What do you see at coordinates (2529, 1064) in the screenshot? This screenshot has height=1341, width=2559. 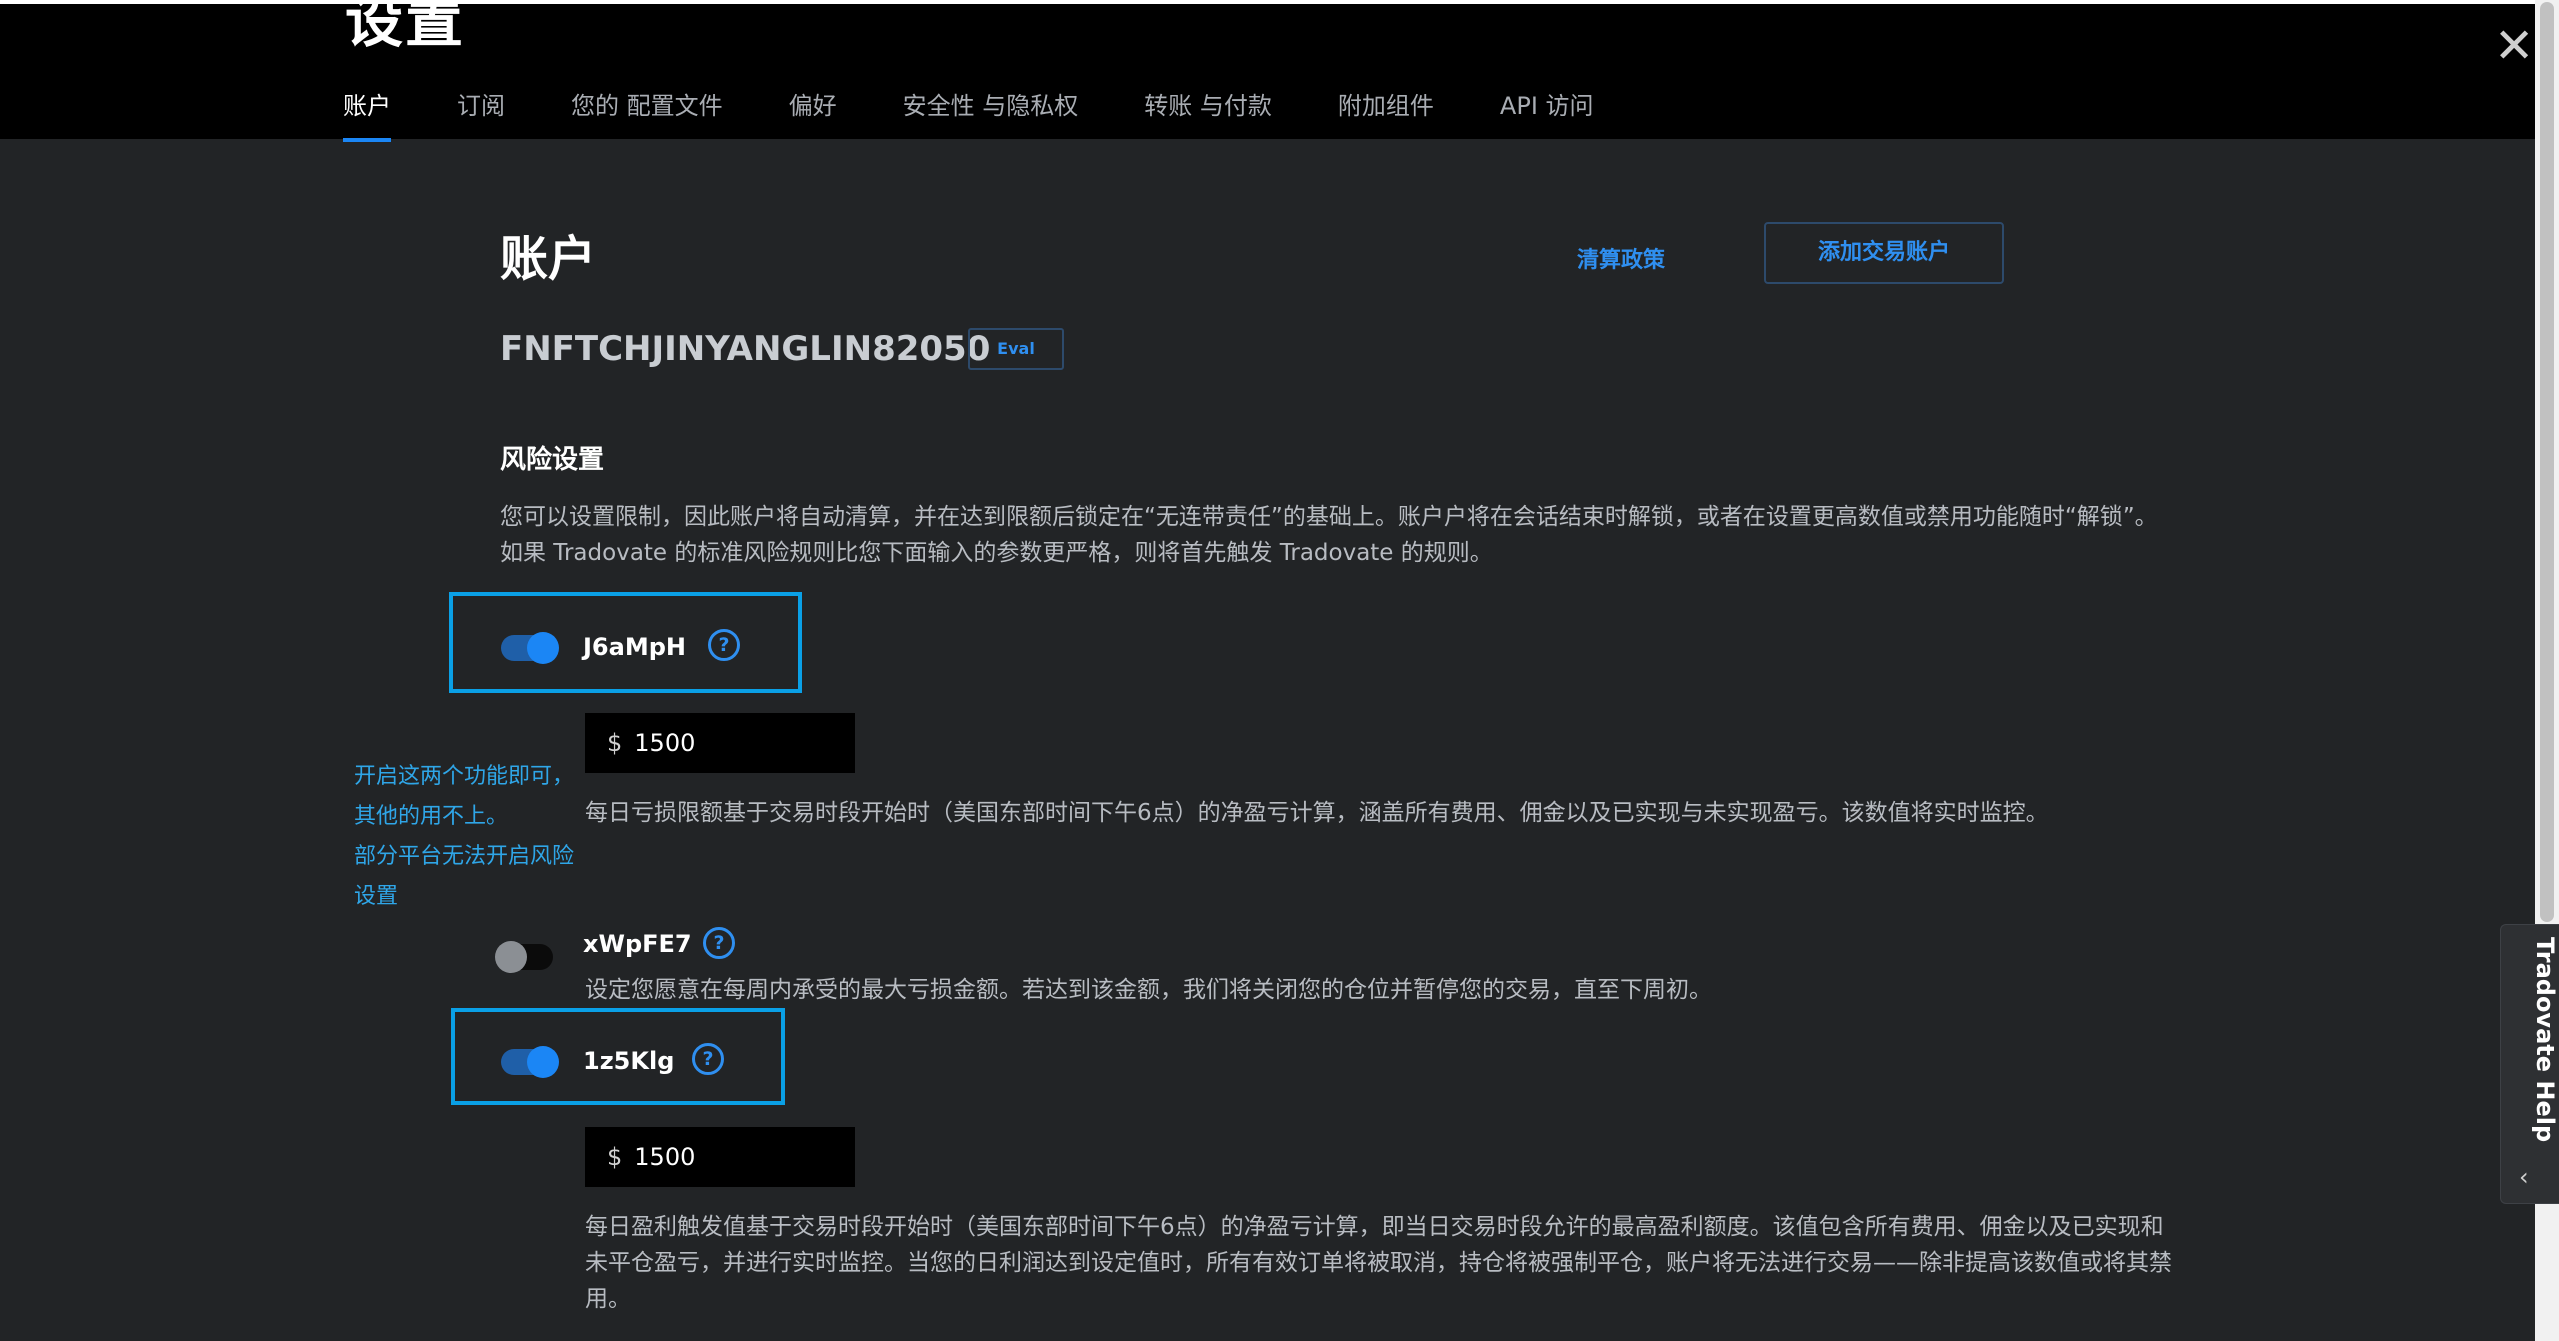 I see `tradovate-help-tab: Tradovate Help ‹` at bounding box center [2529, 1064].